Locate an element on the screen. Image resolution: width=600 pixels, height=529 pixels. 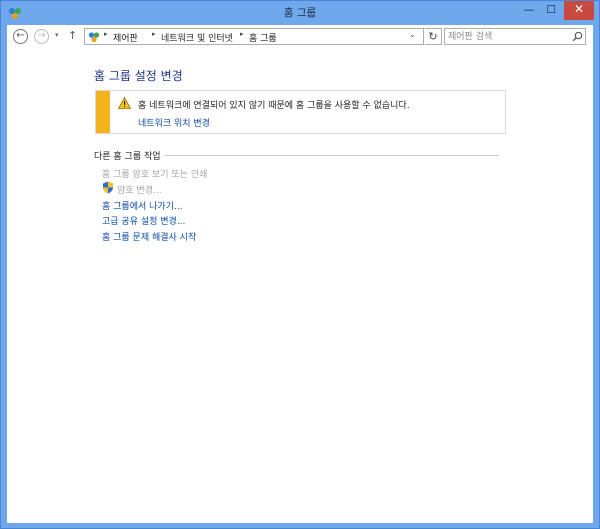
alert-accent-bar is located at coordinates (103, 112).